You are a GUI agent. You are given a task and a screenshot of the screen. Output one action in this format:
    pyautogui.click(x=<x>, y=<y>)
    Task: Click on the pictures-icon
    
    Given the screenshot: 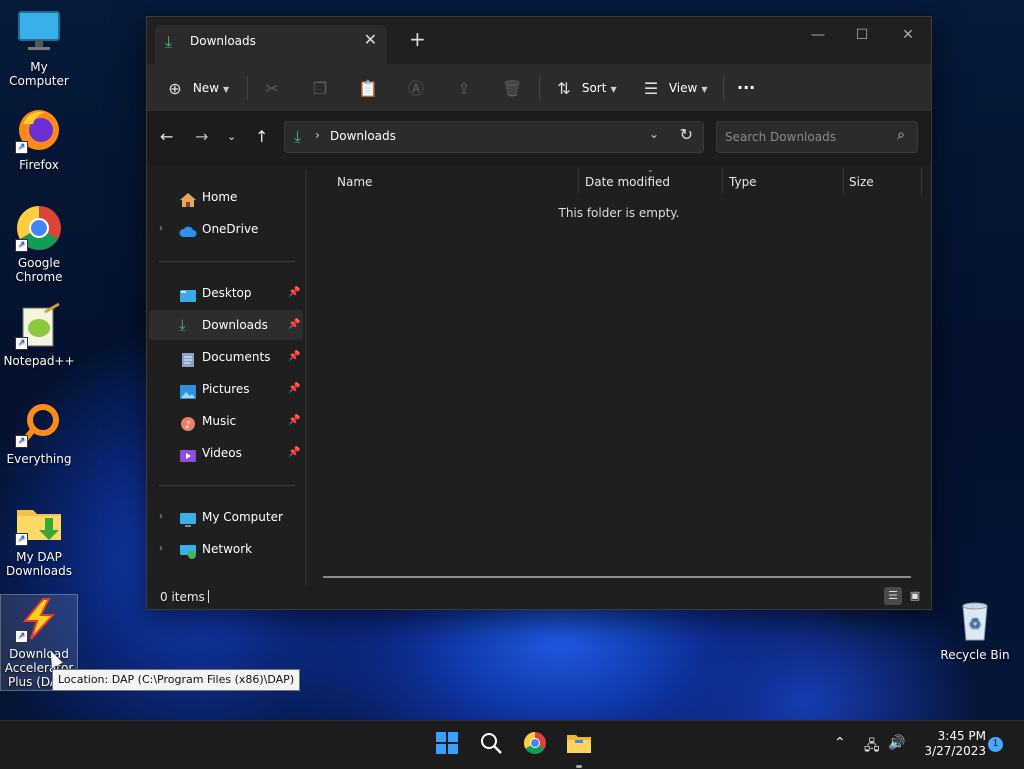 What is the action you would take?
    pyautogui.click(x=188, y=390)
    